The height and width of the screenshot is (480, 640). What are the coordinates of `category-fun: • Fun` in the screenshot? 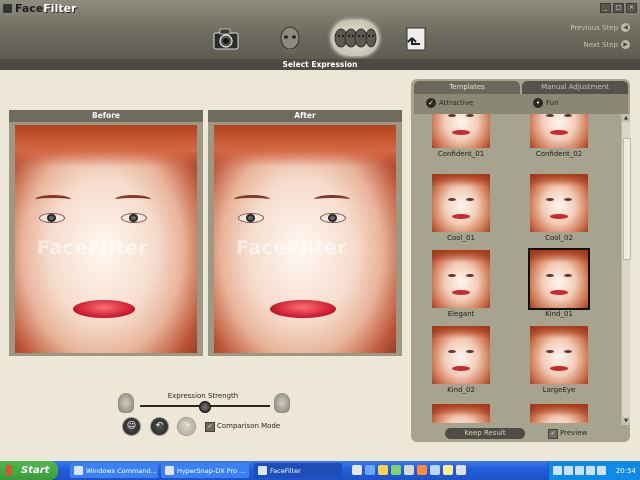 It's located at (546, 103).